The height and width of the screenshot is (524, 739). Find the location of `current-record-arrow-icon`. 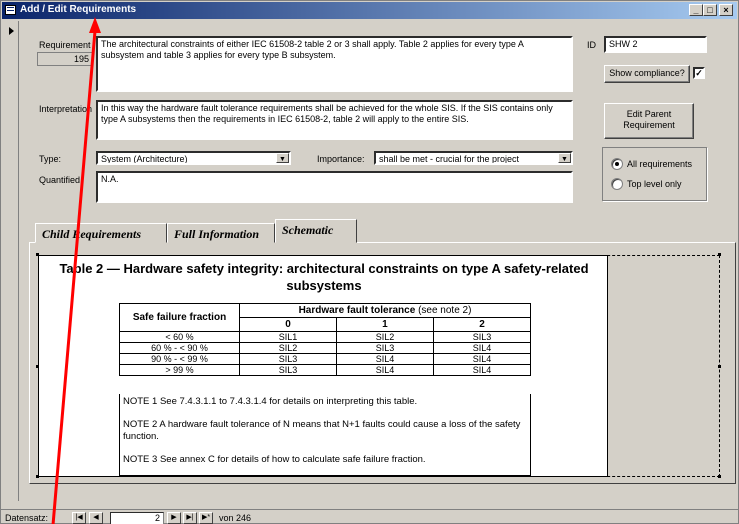

current-record-arrow-icon is located at coordinates (11, 31).